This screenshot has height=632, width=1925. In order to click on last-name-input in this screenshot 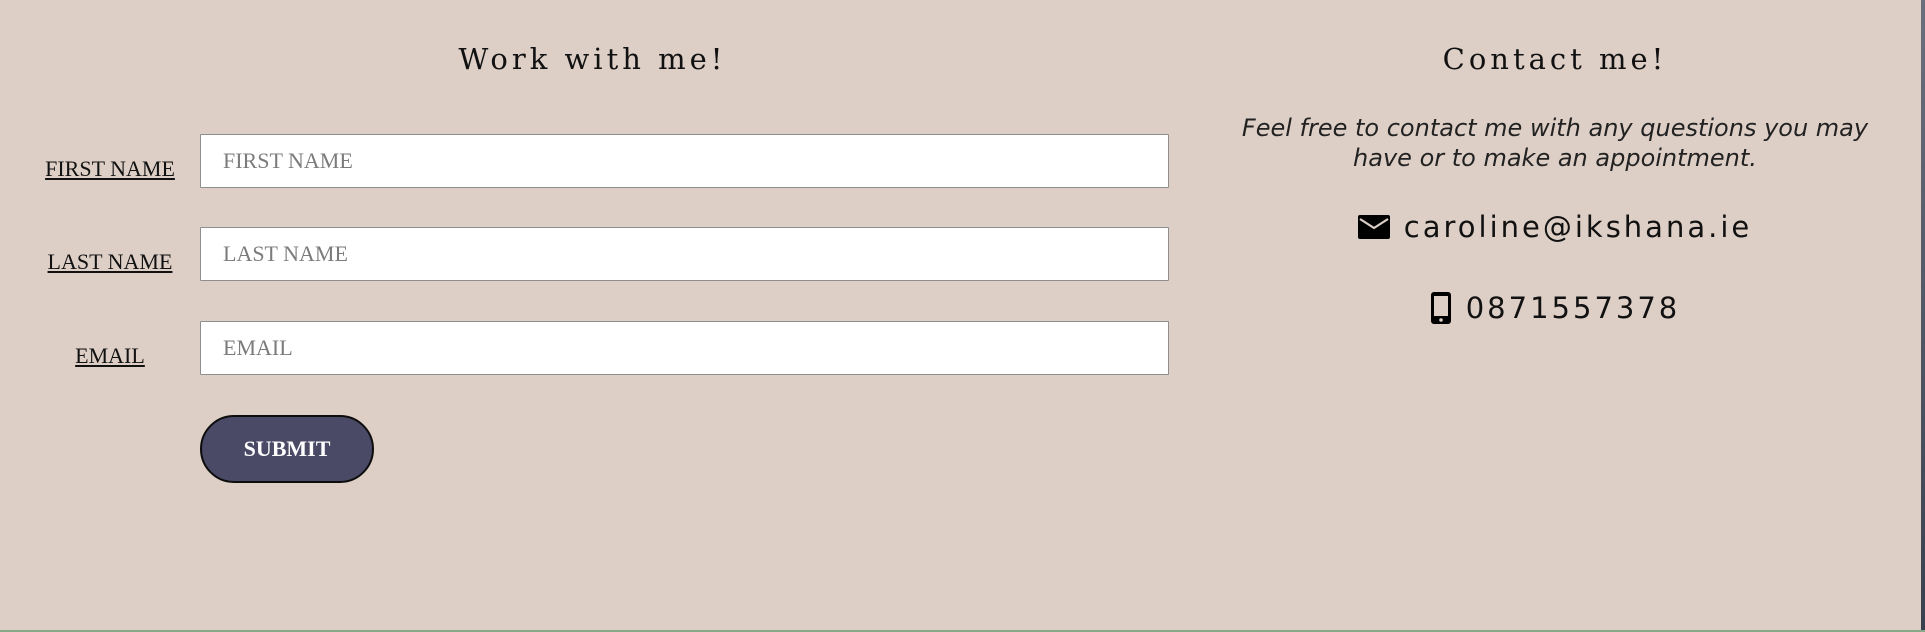, I will do `click(684, 254)`.